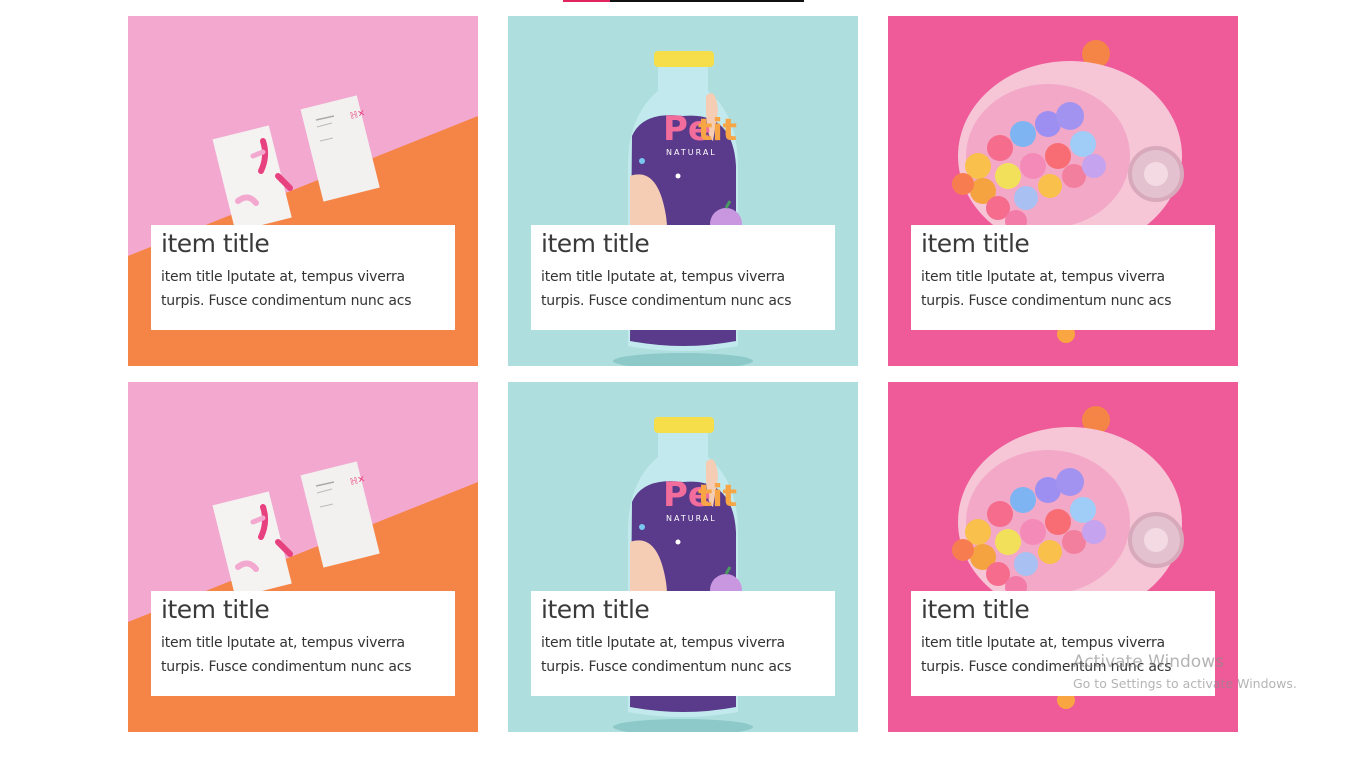 This screenshot has height=768, width=1366. What do you see at coordinates (586, 1) in the screenshot?
I see `active-tab-indicator` at bounding box center [586, 1].